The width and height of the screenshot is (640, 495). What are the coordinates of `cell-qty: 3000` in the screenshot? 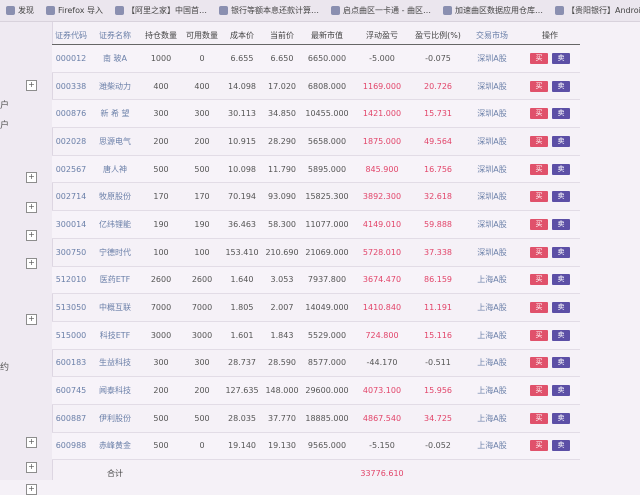 It's located at (161, 335).